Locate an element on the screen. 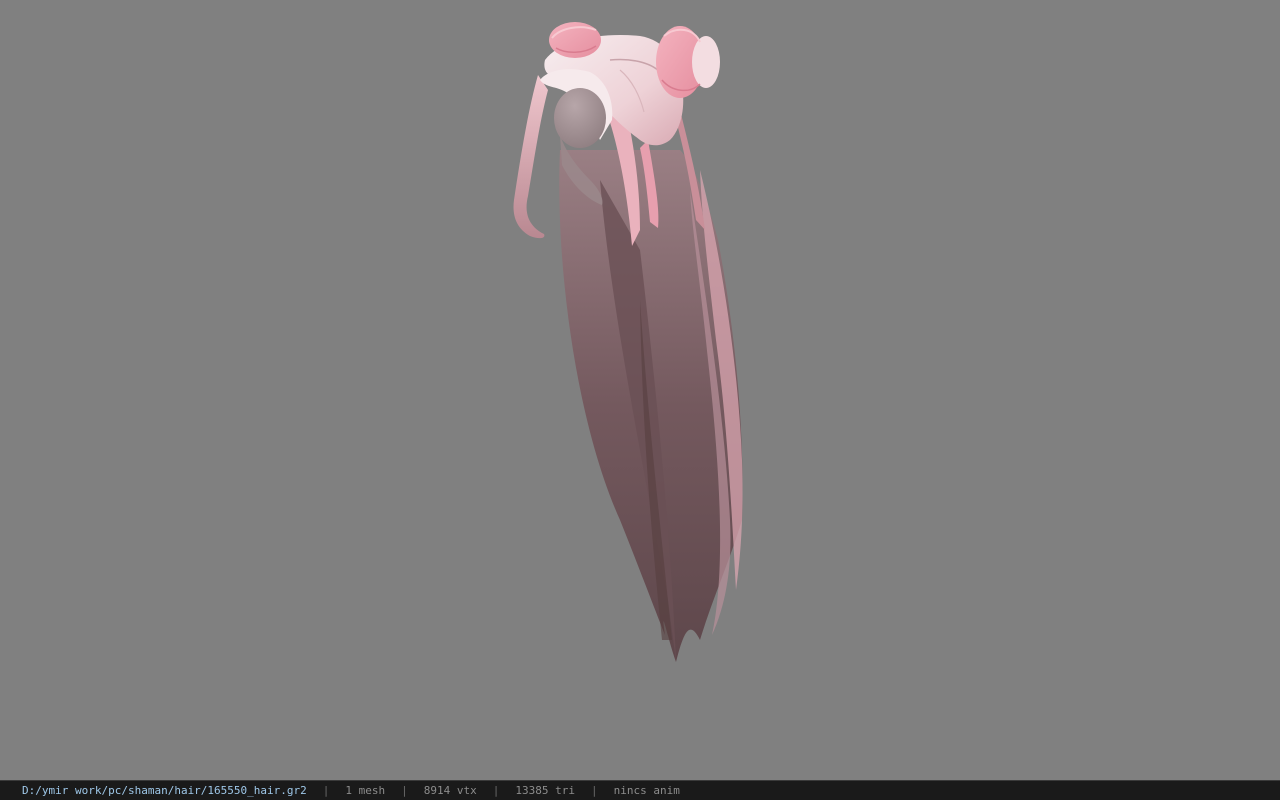 The width and height of the screenshot is (1280, 800). status-vertex-count: 8914 vtx is located at coordinates (450, 790).